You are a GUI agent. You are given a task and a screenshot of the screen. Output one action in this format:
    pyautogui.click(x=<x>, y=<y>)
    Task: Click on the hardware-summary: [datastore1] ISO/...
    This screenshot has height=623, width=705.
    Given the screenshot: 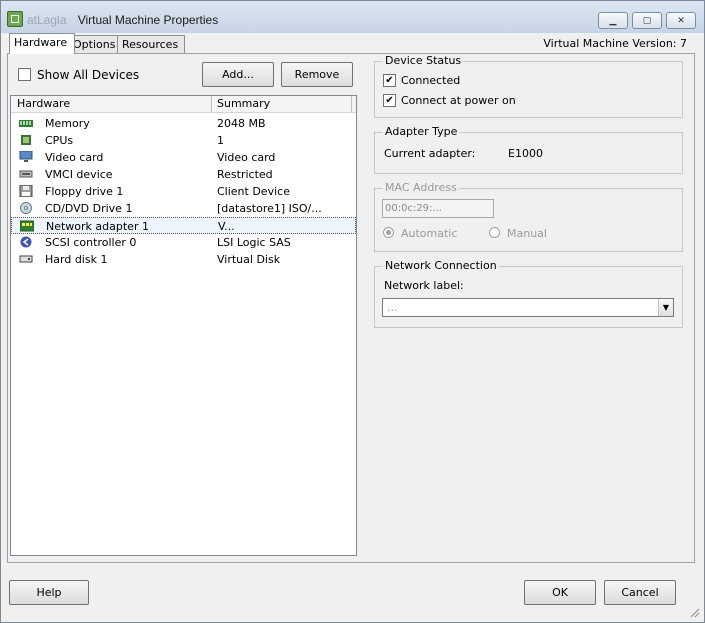 What is the action you would take?
    pyautogui.click(x=269, y=208)
    